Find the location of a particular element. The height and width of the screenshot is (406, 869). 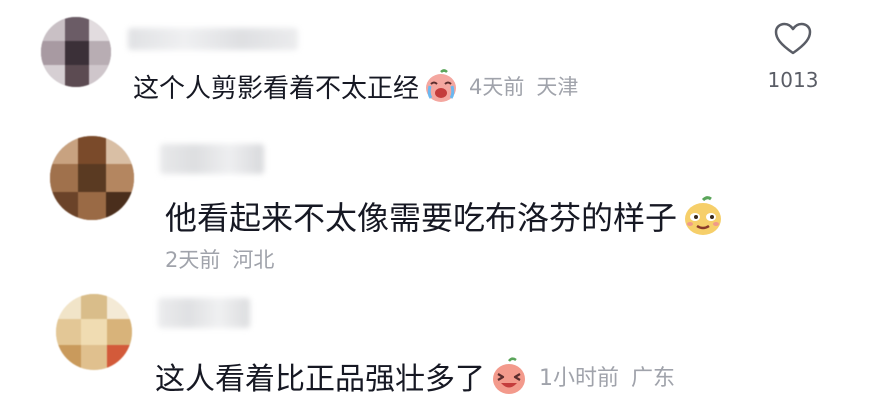

comment-time: 1小时前 is located at coordinates (579, 378).